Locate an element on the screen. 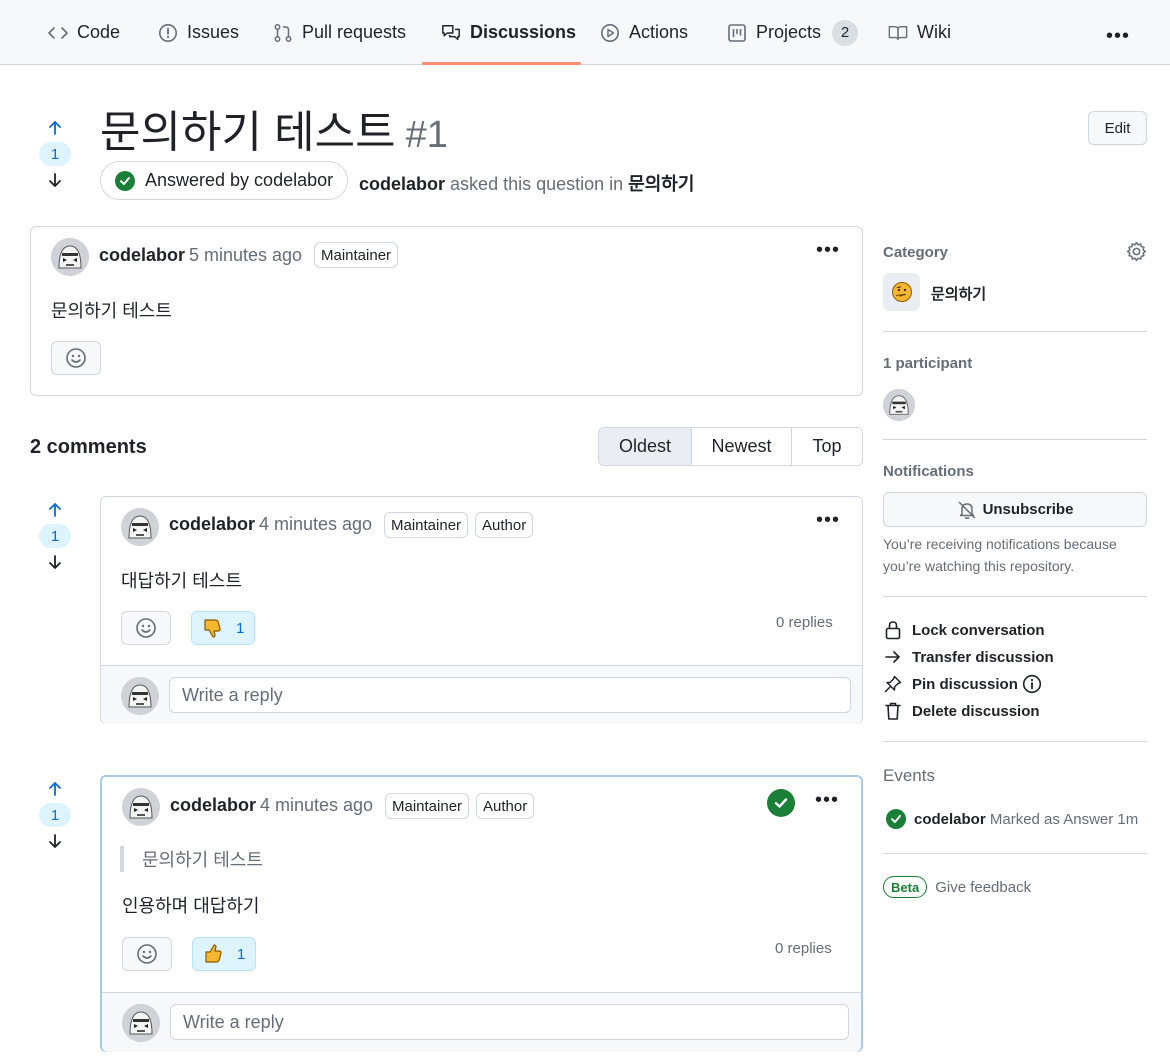 The image size is (1170, 1062). notification-reason-line1: You’re receiving notifications because is located at coordinates (1000, 544).